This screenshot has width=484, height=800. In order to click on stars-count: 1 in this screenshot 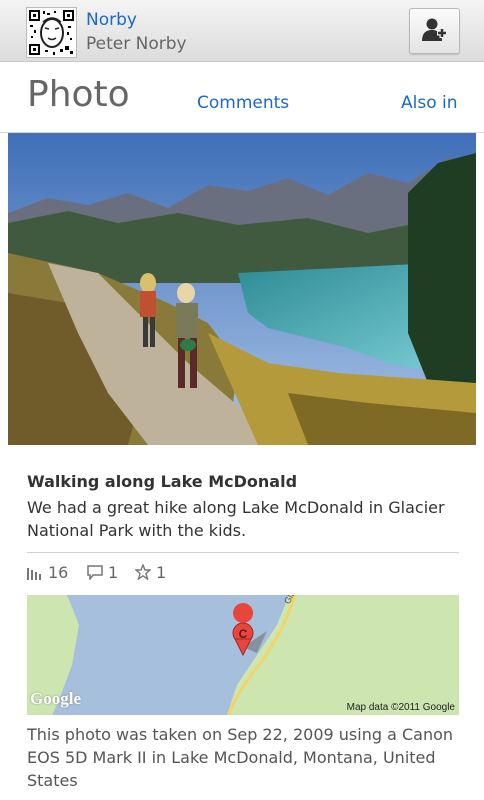, I will do `click(161, 572)`.